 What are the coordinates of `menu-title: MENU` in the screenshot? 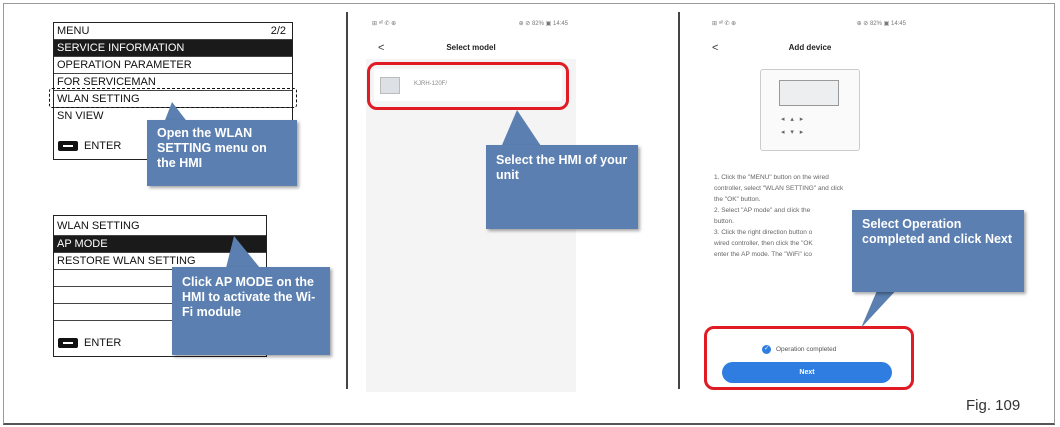 It's located at (73, 31).